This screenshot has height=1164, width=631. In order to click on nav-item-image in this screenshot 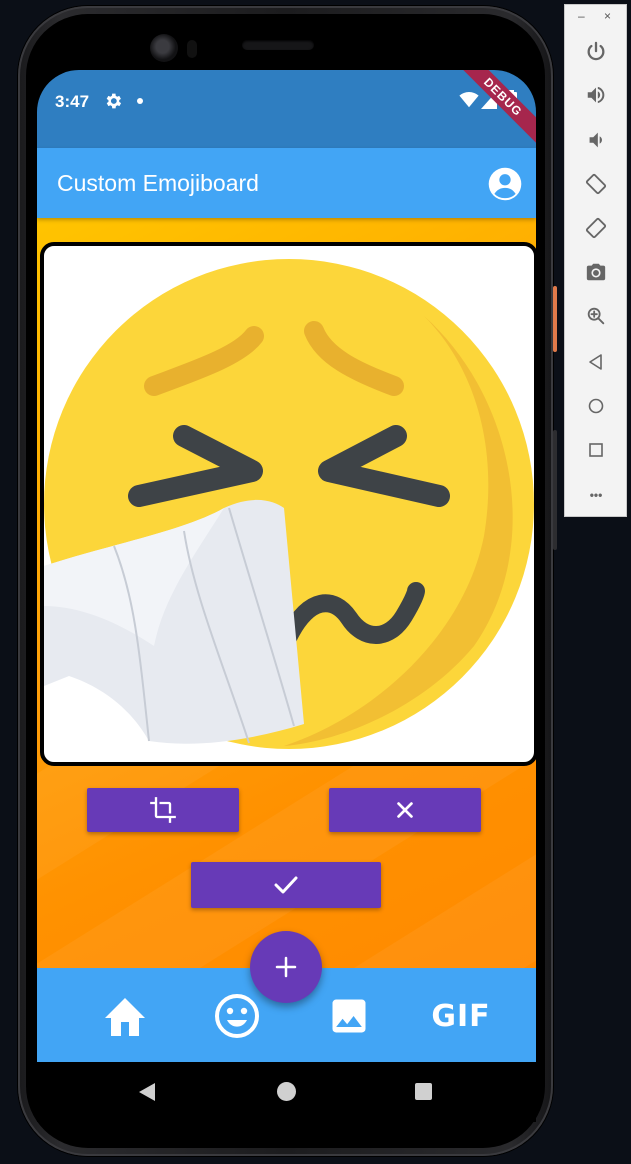, I will do `click(349, 1016)`.